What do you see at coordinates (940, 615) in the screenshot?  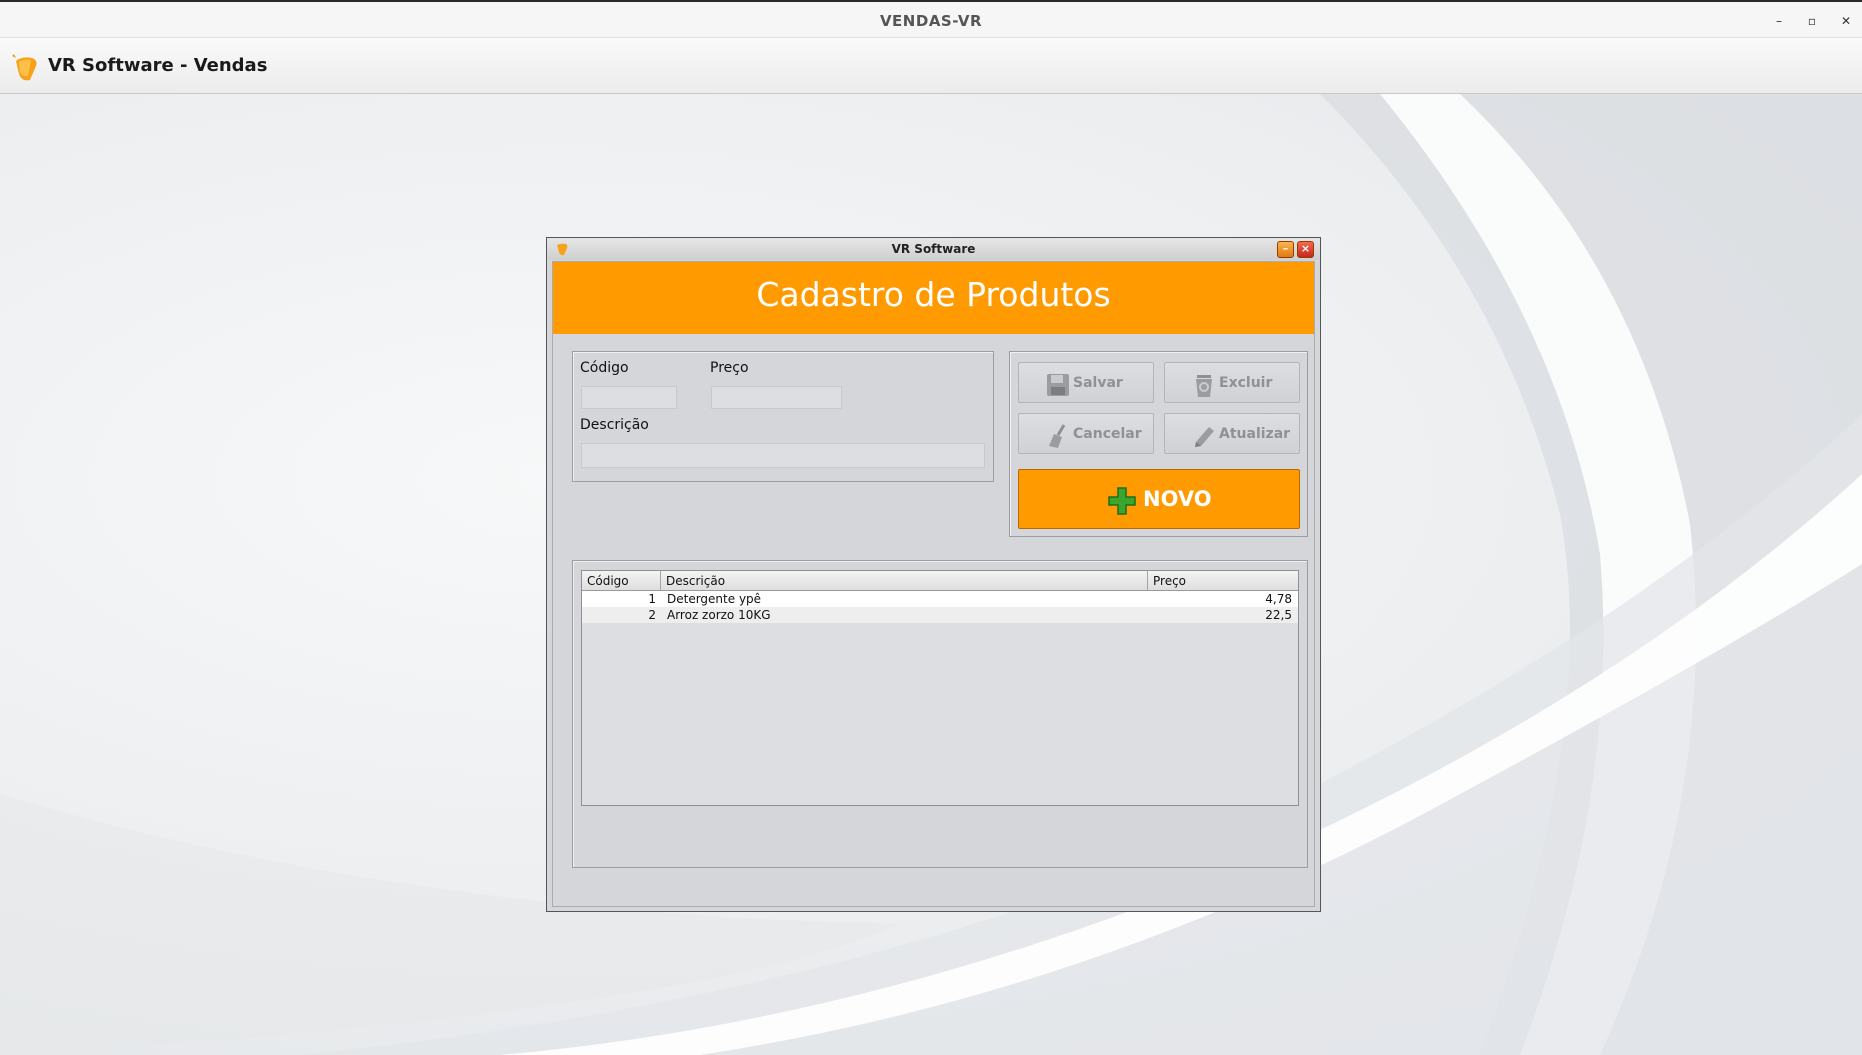 I see `table-row: 2 Arroz zorzo 10KG 22,5` at bounding box center [940, 615].